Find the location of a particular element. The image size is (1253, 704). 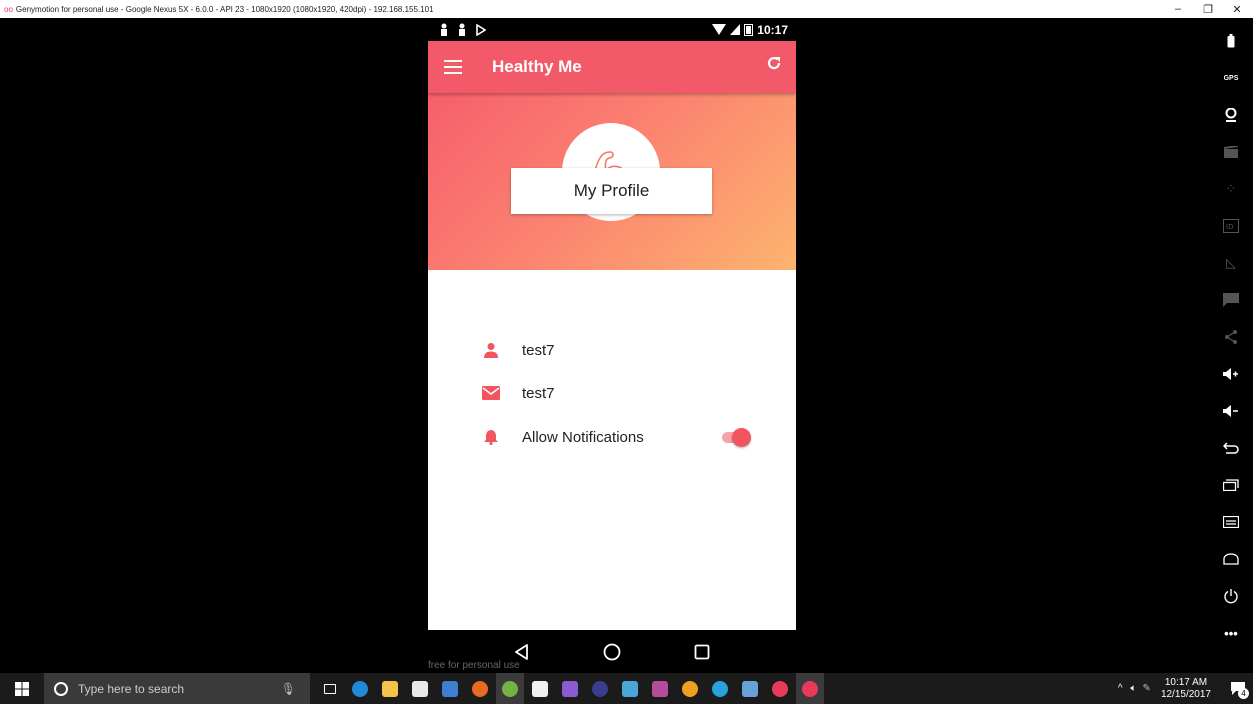

notifications-toggle is located at coordinates (737, 437).